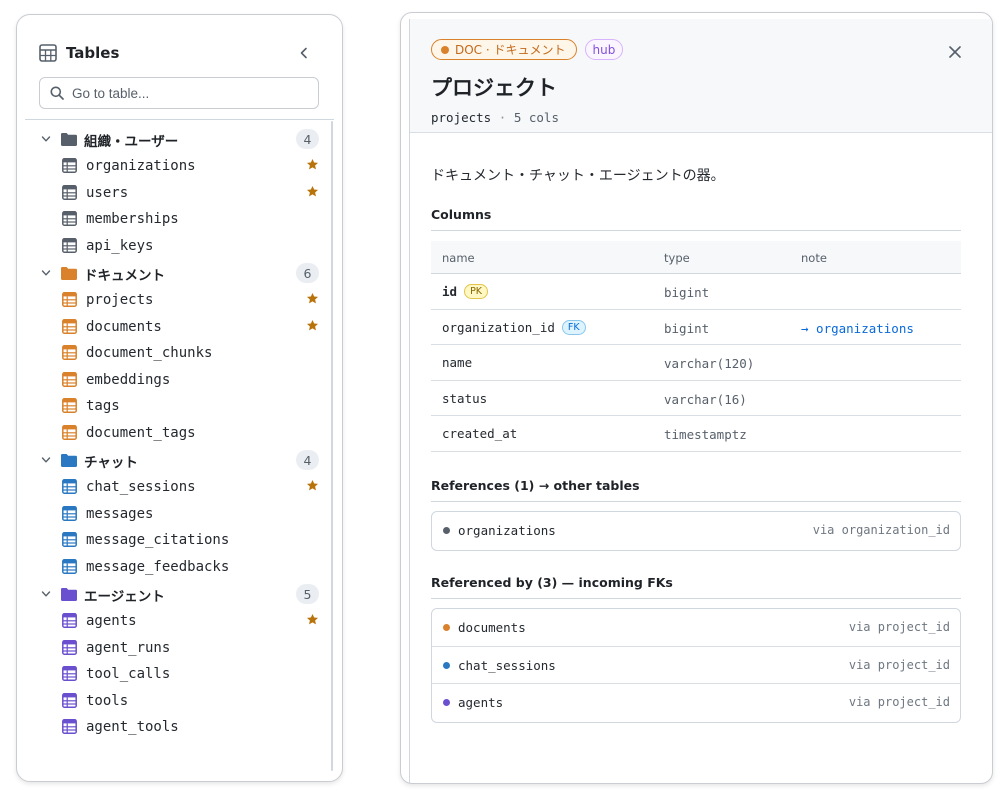 This screenshot has height=800, width=1006. I want to click on group-count-badge: 4, so click(307, 460).